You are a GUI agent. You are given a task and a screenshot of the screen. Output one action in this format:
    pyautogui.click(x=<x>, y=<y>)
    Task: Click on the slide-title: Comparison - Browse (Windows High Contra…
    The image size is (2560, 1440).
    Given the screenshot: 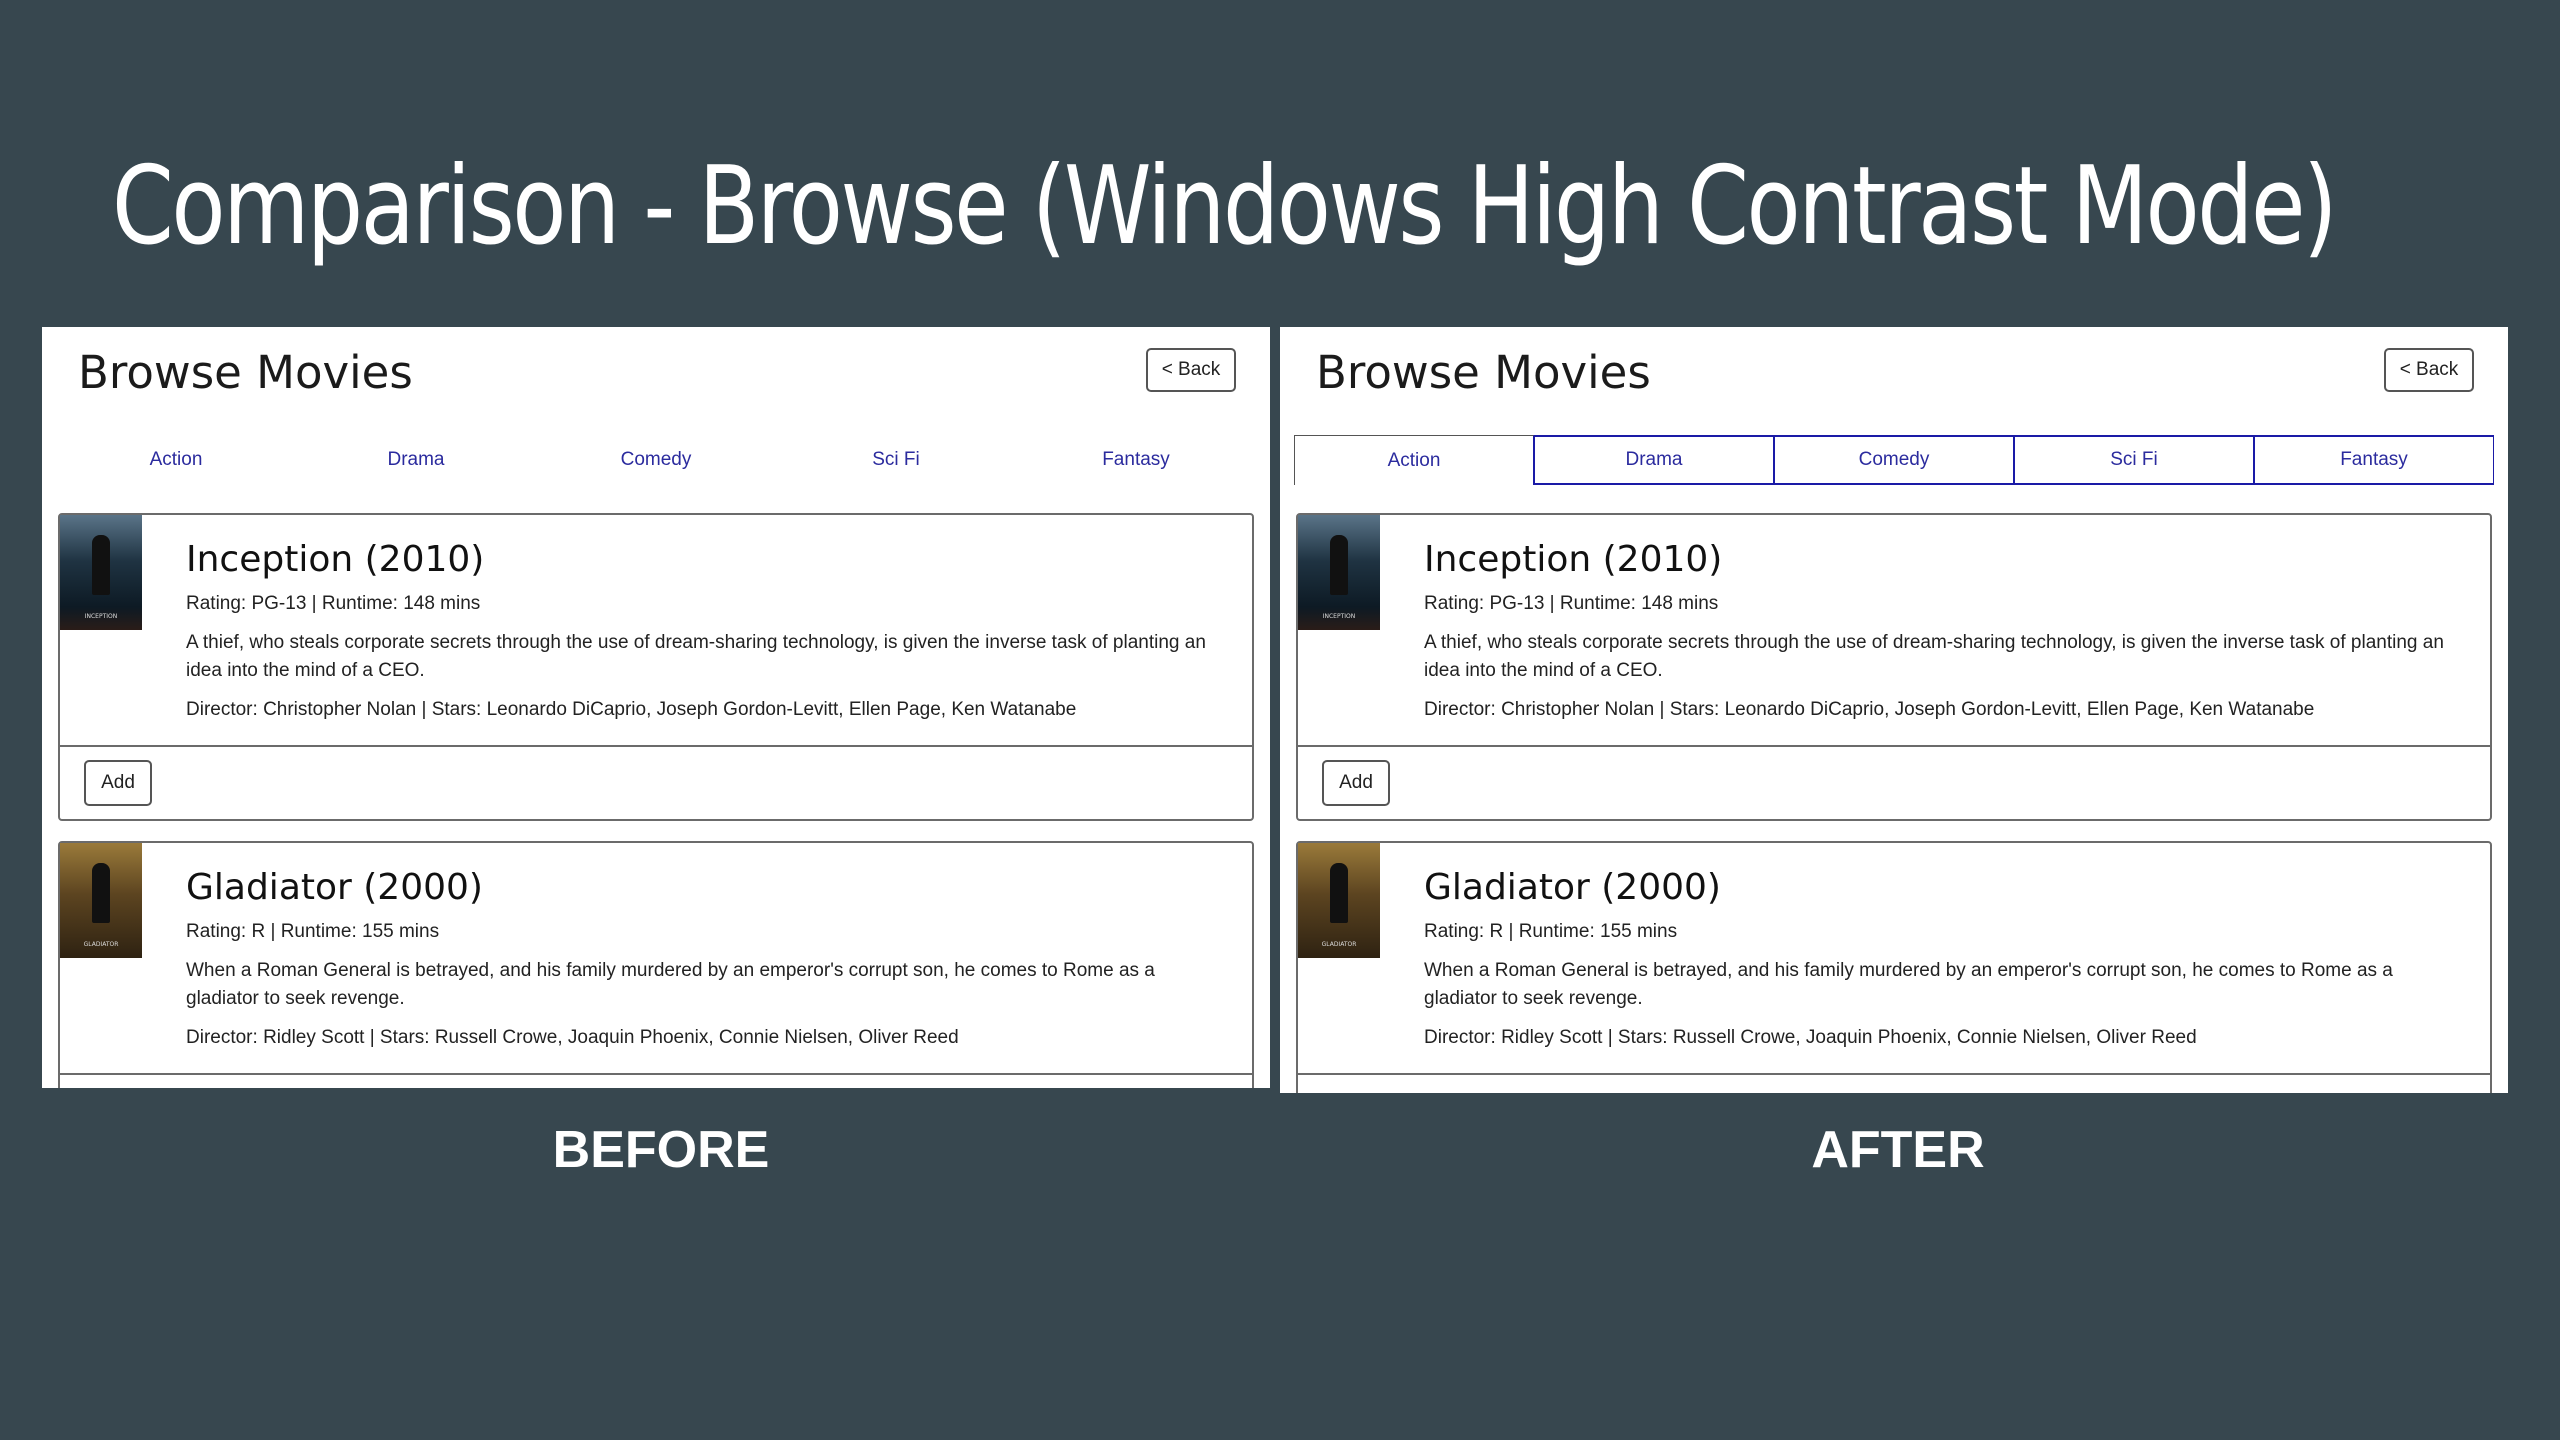 What is the action you would take?
    pyautogui.click(x=1225, y=206)
    